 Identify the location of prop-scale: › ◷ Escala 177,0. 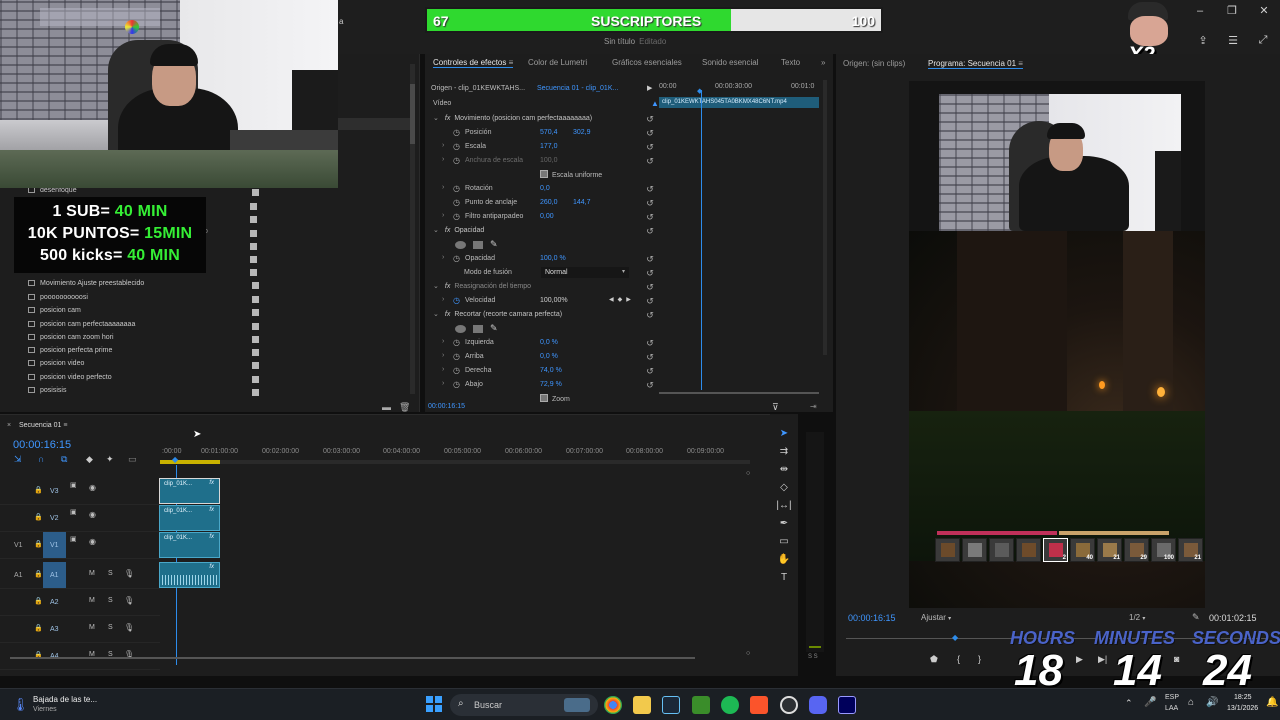
(548, 147).